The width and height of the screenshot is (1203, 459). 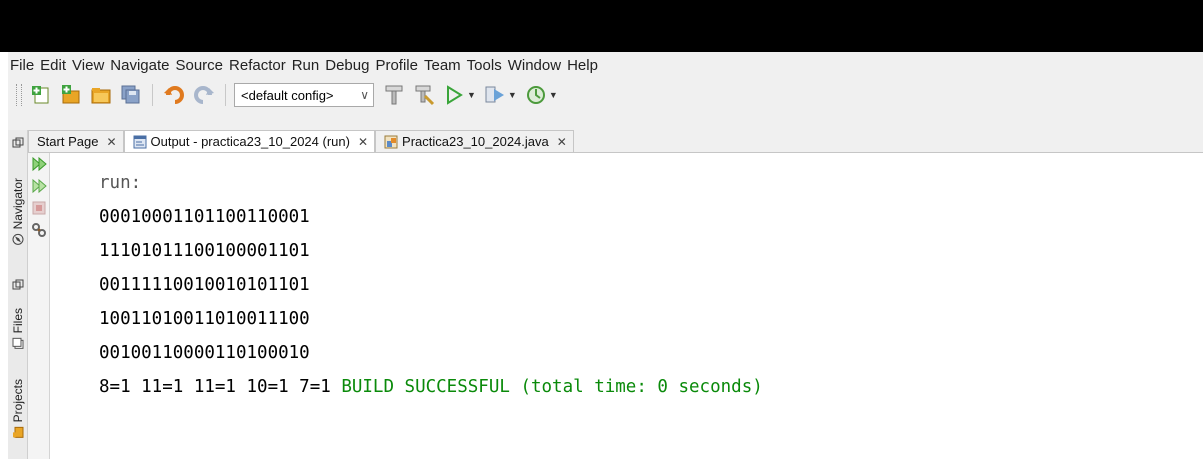 What do you see at coordinates (396, 65) in the screenshot?
I see `menu-profile: Profile` at bounding box center [396, 65].